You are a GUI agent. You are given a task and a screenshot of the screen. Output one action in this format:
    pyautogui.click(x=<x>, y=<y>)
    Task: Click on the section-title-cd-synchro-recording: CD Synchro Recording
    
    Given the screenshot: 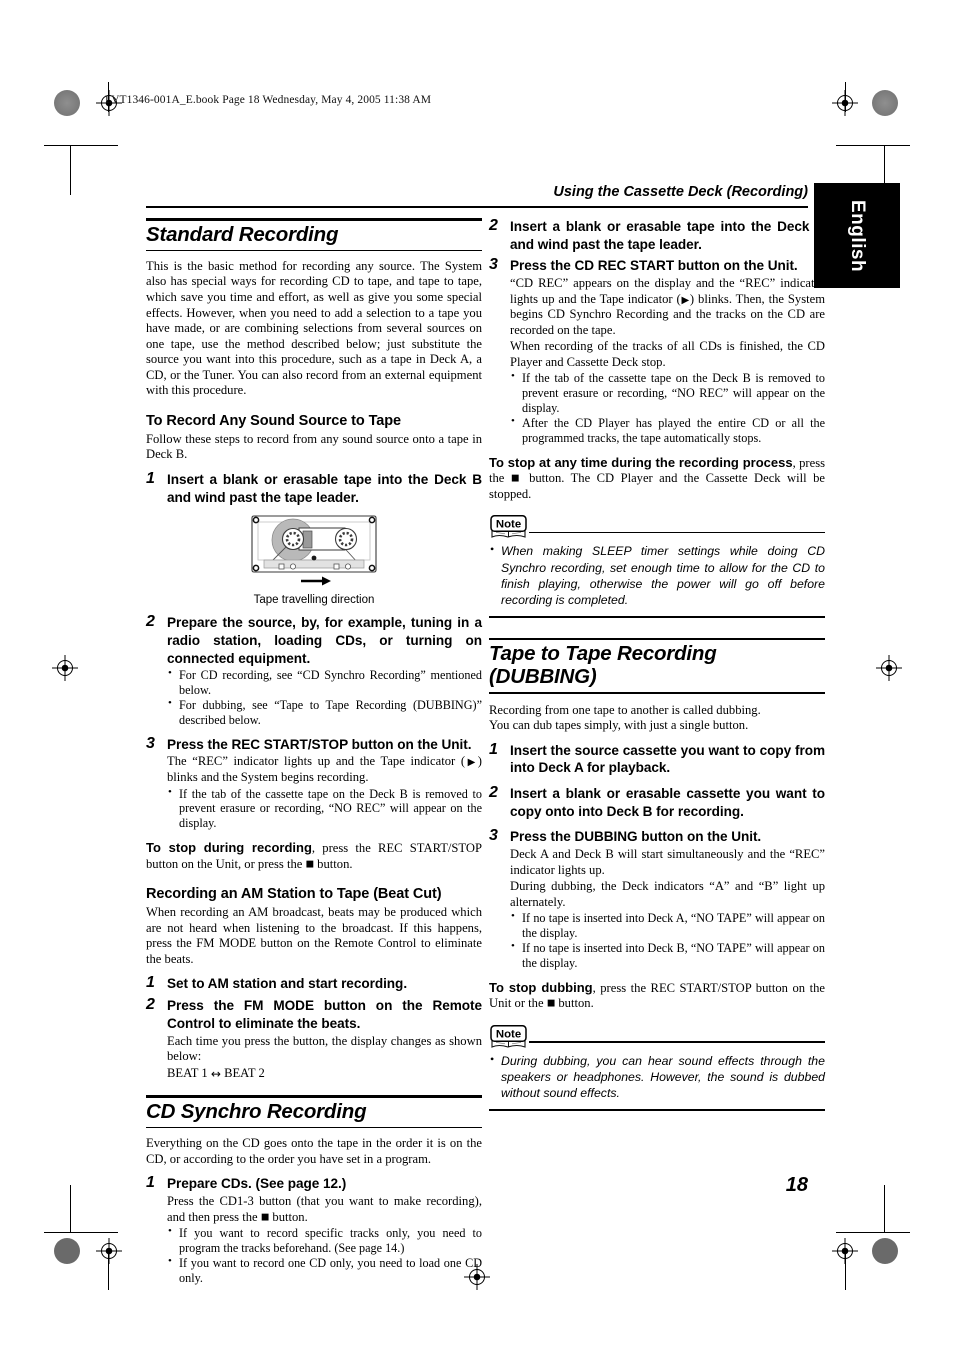 What is the action you would take?
    pyautogui.click(x=256, y=1111)
    